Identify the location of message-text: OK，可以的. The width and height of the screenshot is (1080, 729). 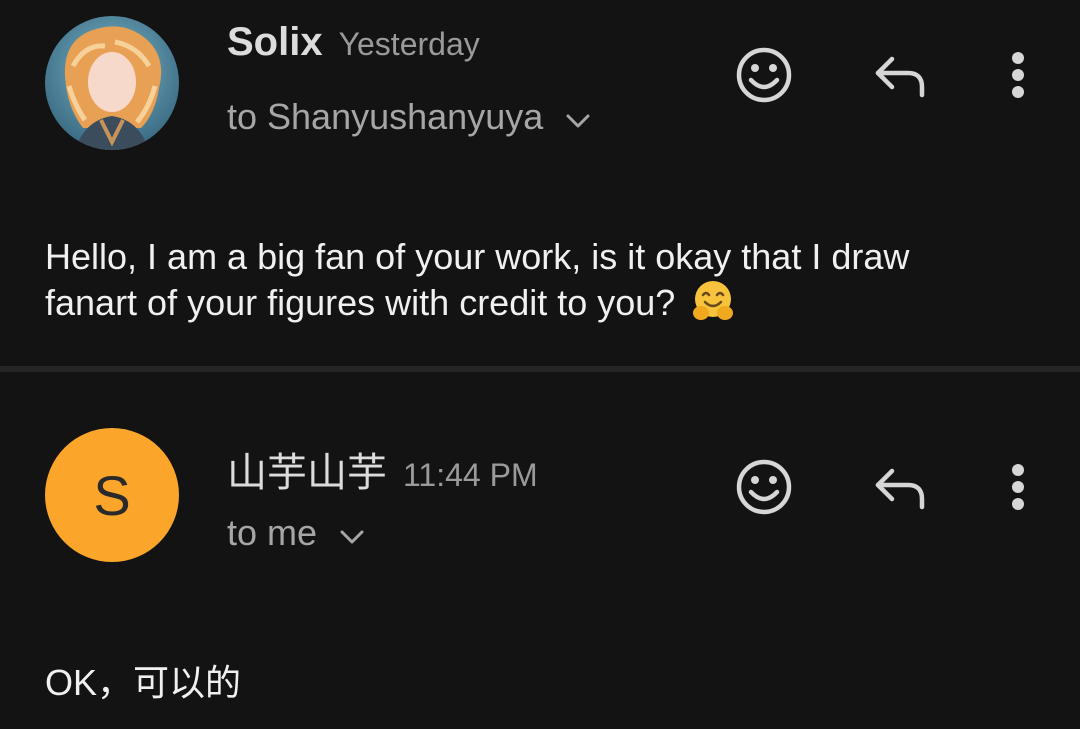
(143, 682).